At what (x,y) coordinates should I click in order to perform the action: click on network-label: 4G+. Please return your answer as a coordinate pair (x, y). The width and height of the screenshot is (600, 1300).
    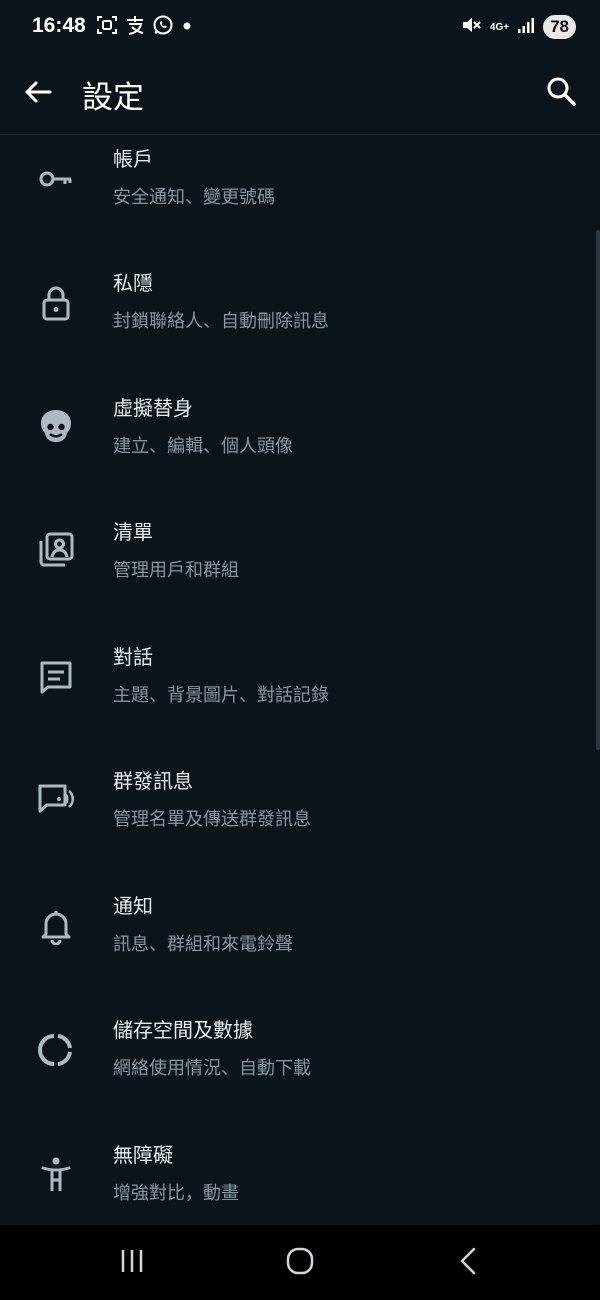
    Looking at the image, I should click on (499, 27).